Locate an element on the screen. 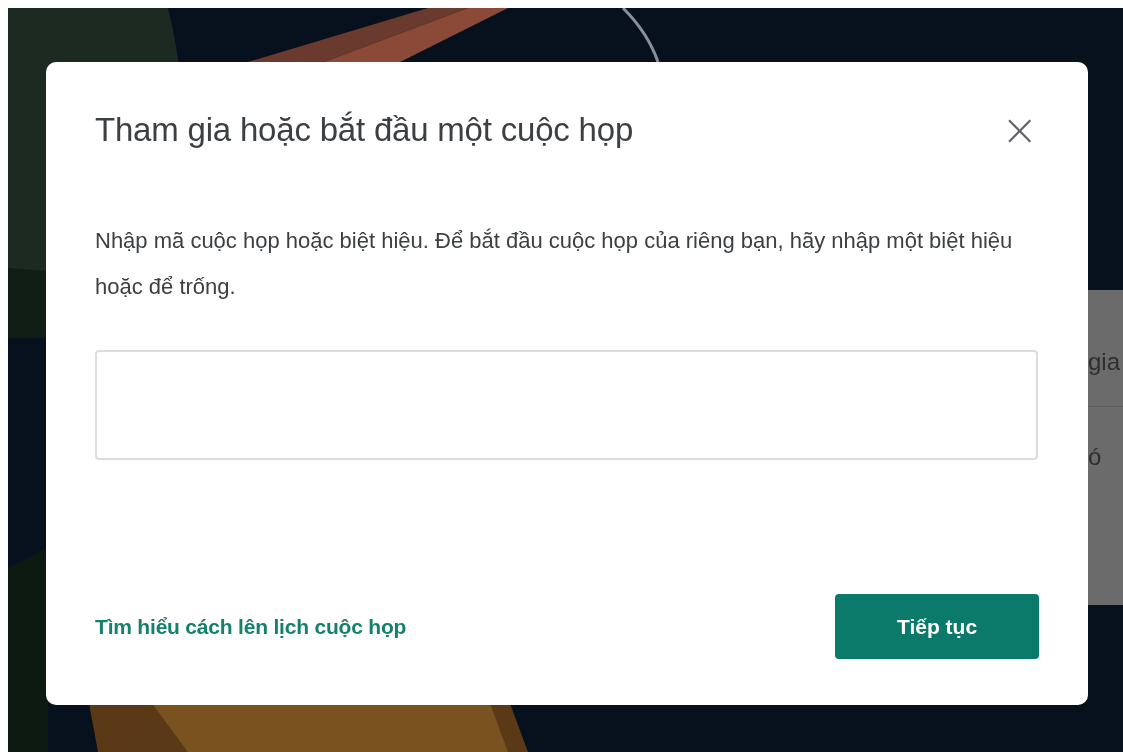  help-link: Tìm hiểu cách lên lịch cuộc họp is located at coordinates (251, 626).